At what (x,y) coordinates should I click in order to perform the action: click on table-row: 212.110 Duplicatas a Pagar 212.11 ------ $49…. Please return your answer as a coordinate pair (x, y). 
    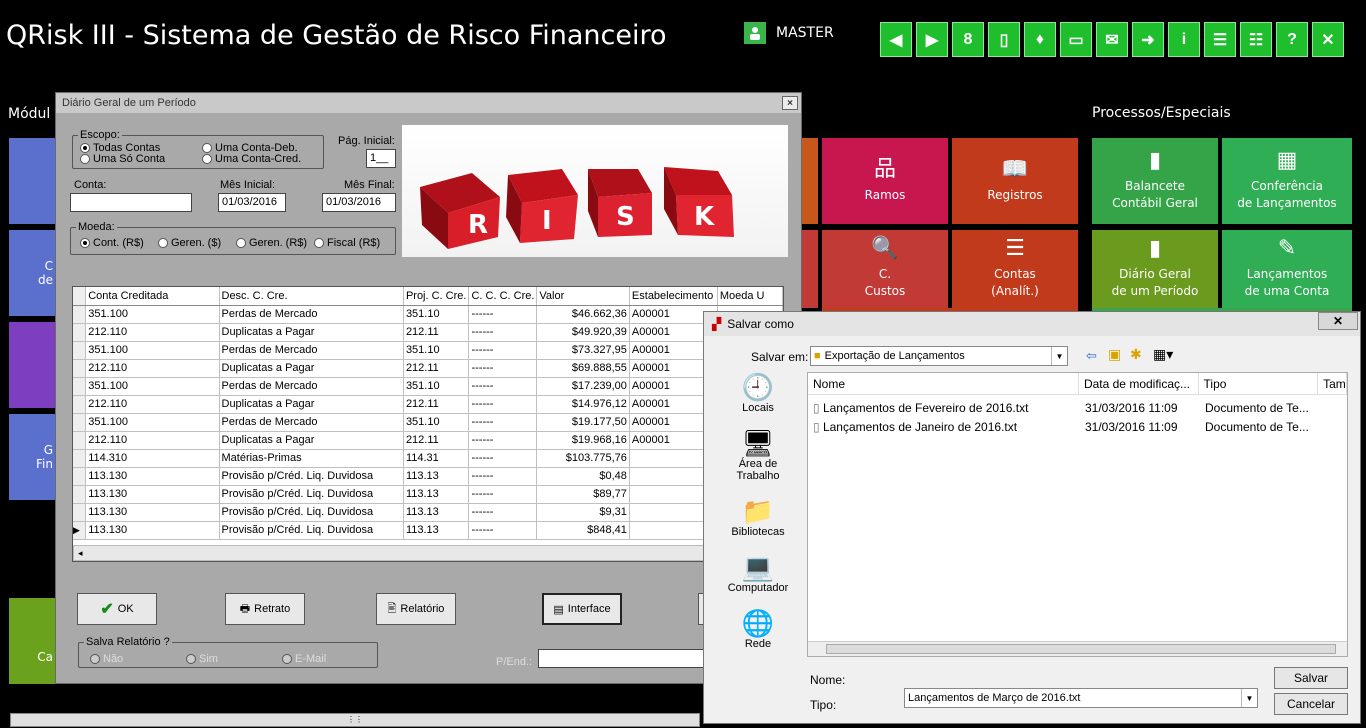
    Looking at the image, I should click on (428, 332).